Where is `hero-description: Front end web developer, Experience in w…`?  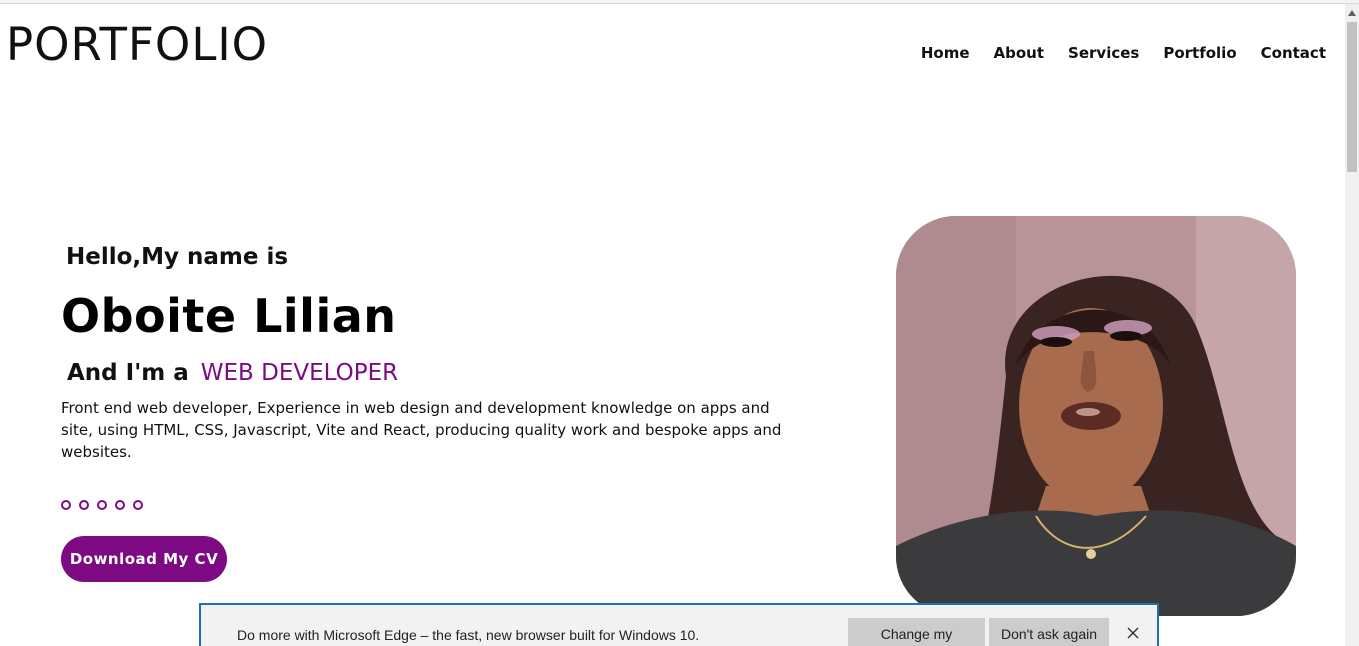
hero-description: Front end web developer, Experience in w… is located at coordinates (421, 430).